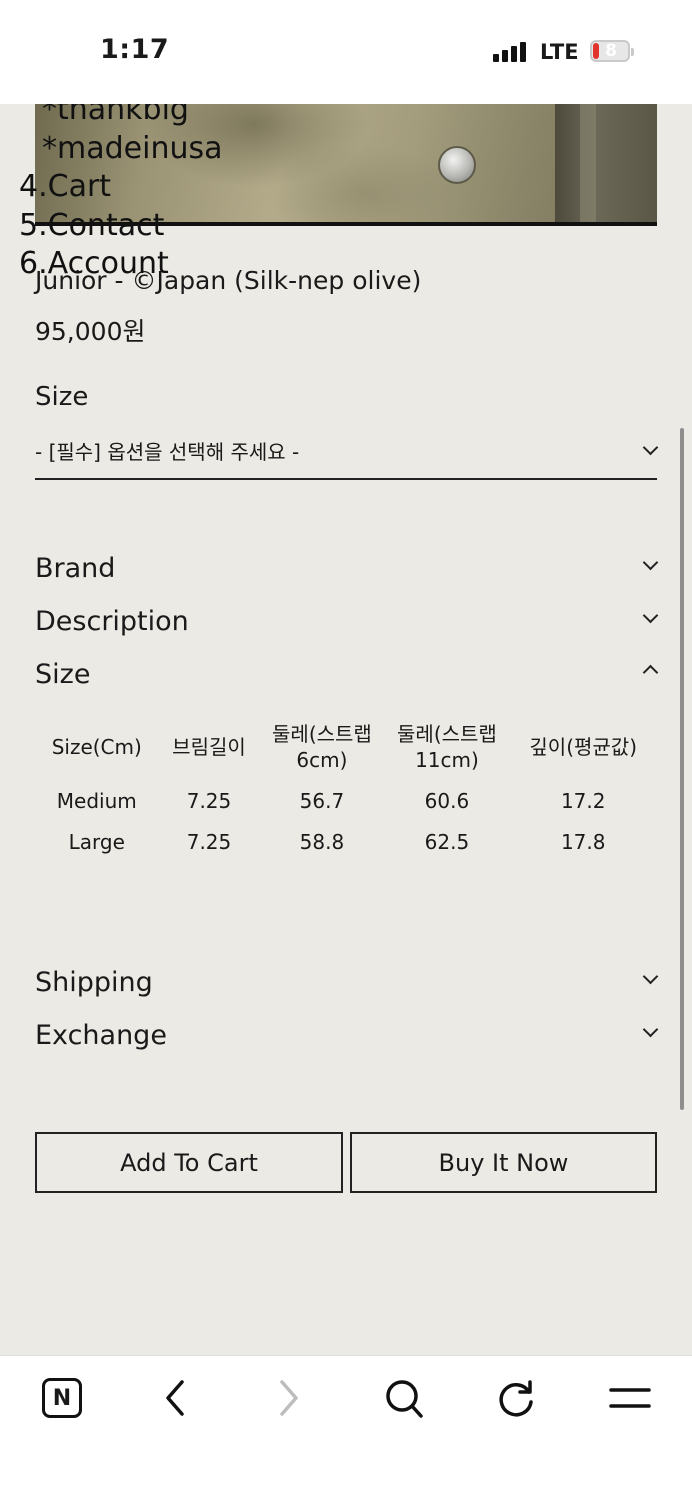 Image resolution: width=692 pixels, height=1501 pixels. Describe the element at coordinates (346, 1428) in the screenshot. I see `browser-toolbar: N` at that location.